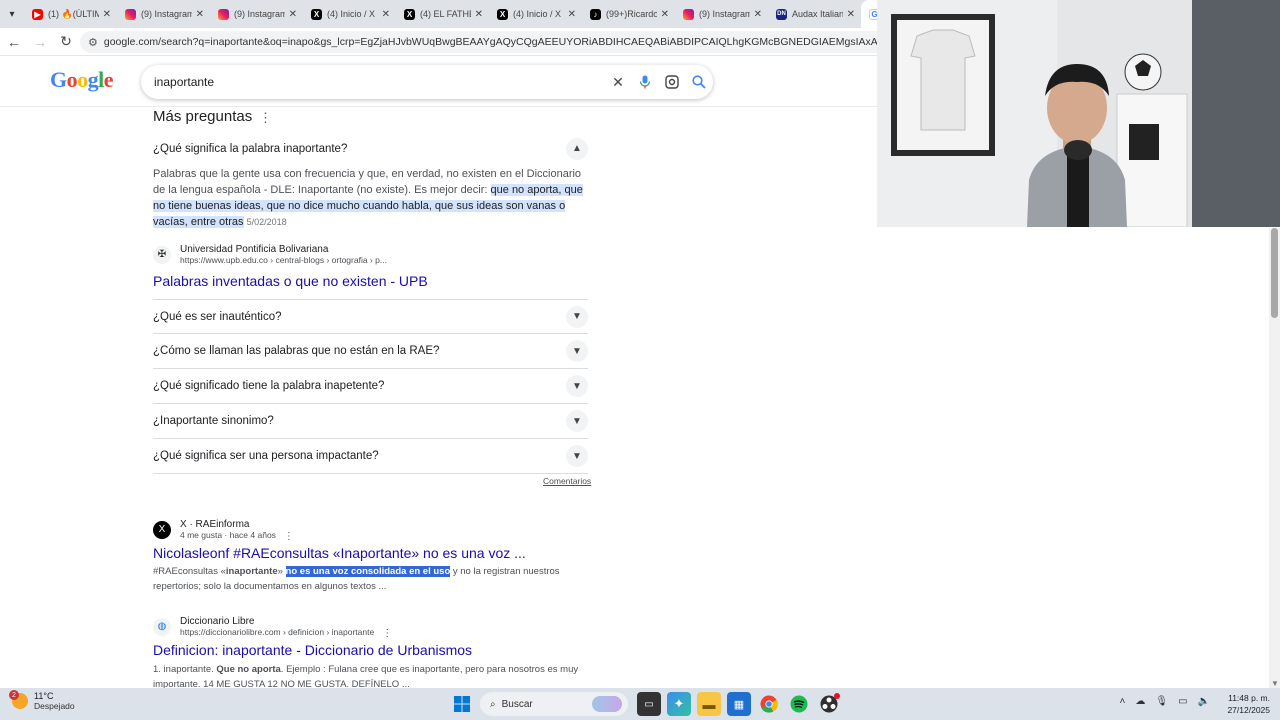 The image size is (1280, 720). I want to click on tiktok-icon: ♪, so click(595, 14).